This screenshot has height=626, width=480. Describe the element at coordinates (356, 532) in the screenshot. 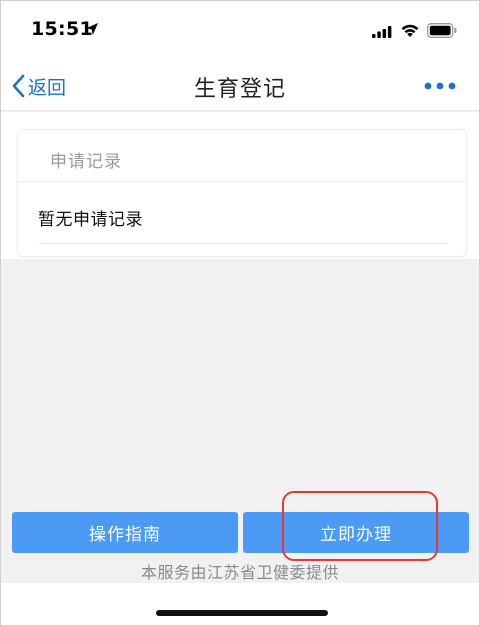

I see `apply-now-button: 立即办理` at that location.